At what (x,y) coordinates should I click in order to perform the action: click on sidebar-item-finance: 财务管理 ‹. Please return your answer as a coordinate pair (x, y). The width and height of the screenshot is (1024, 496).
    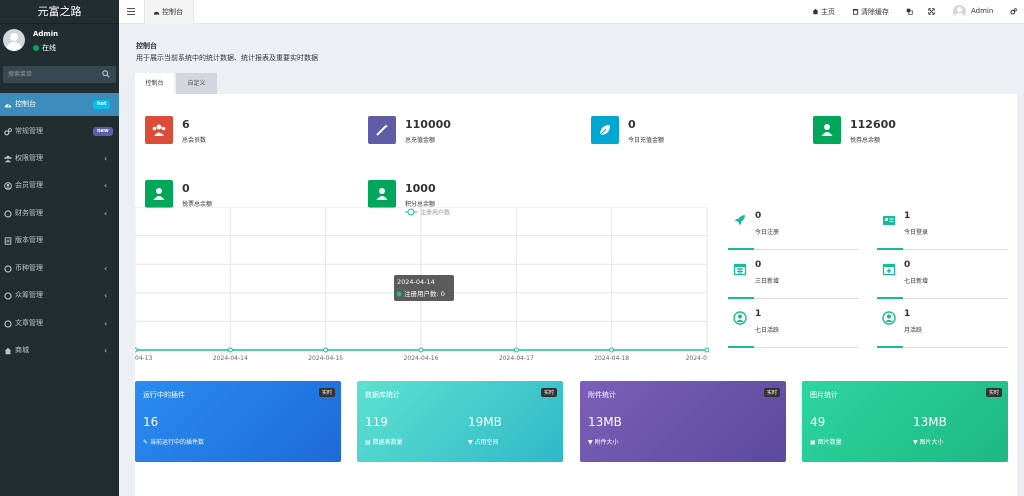
    Looking at the image, I should click on (59, 213).